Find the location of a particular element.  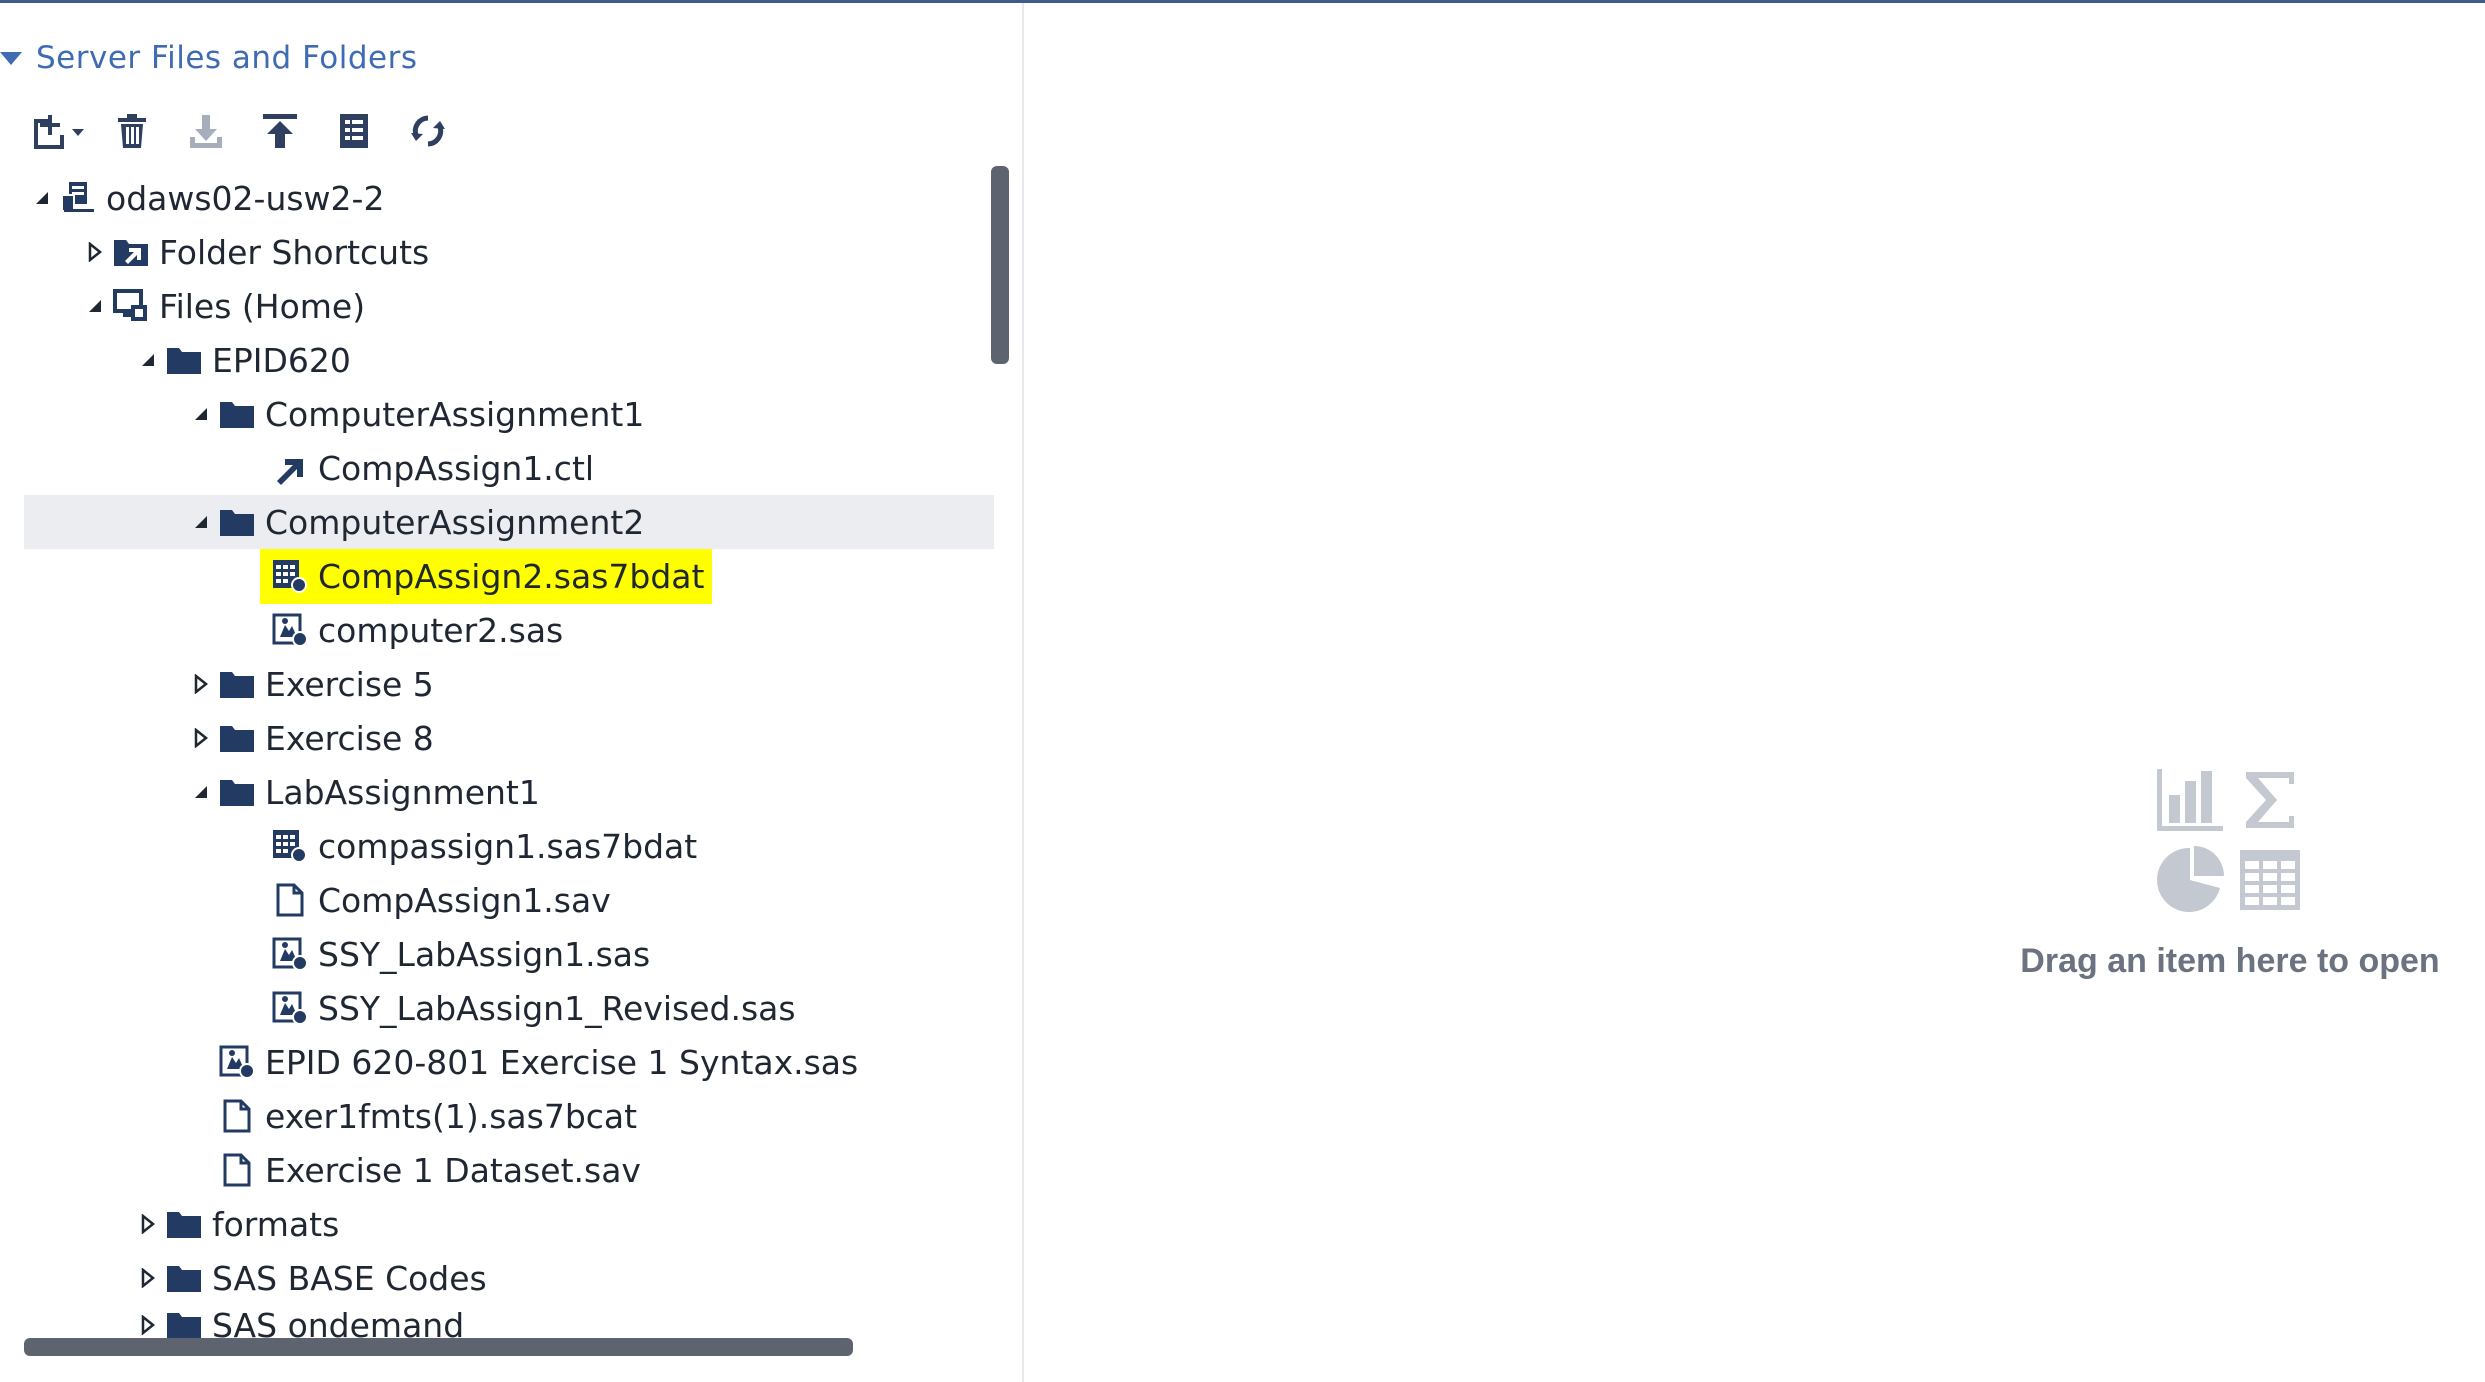

tree-item-label: exer1fmts(1).sas7bcat is located at coordinates (451, 1116).